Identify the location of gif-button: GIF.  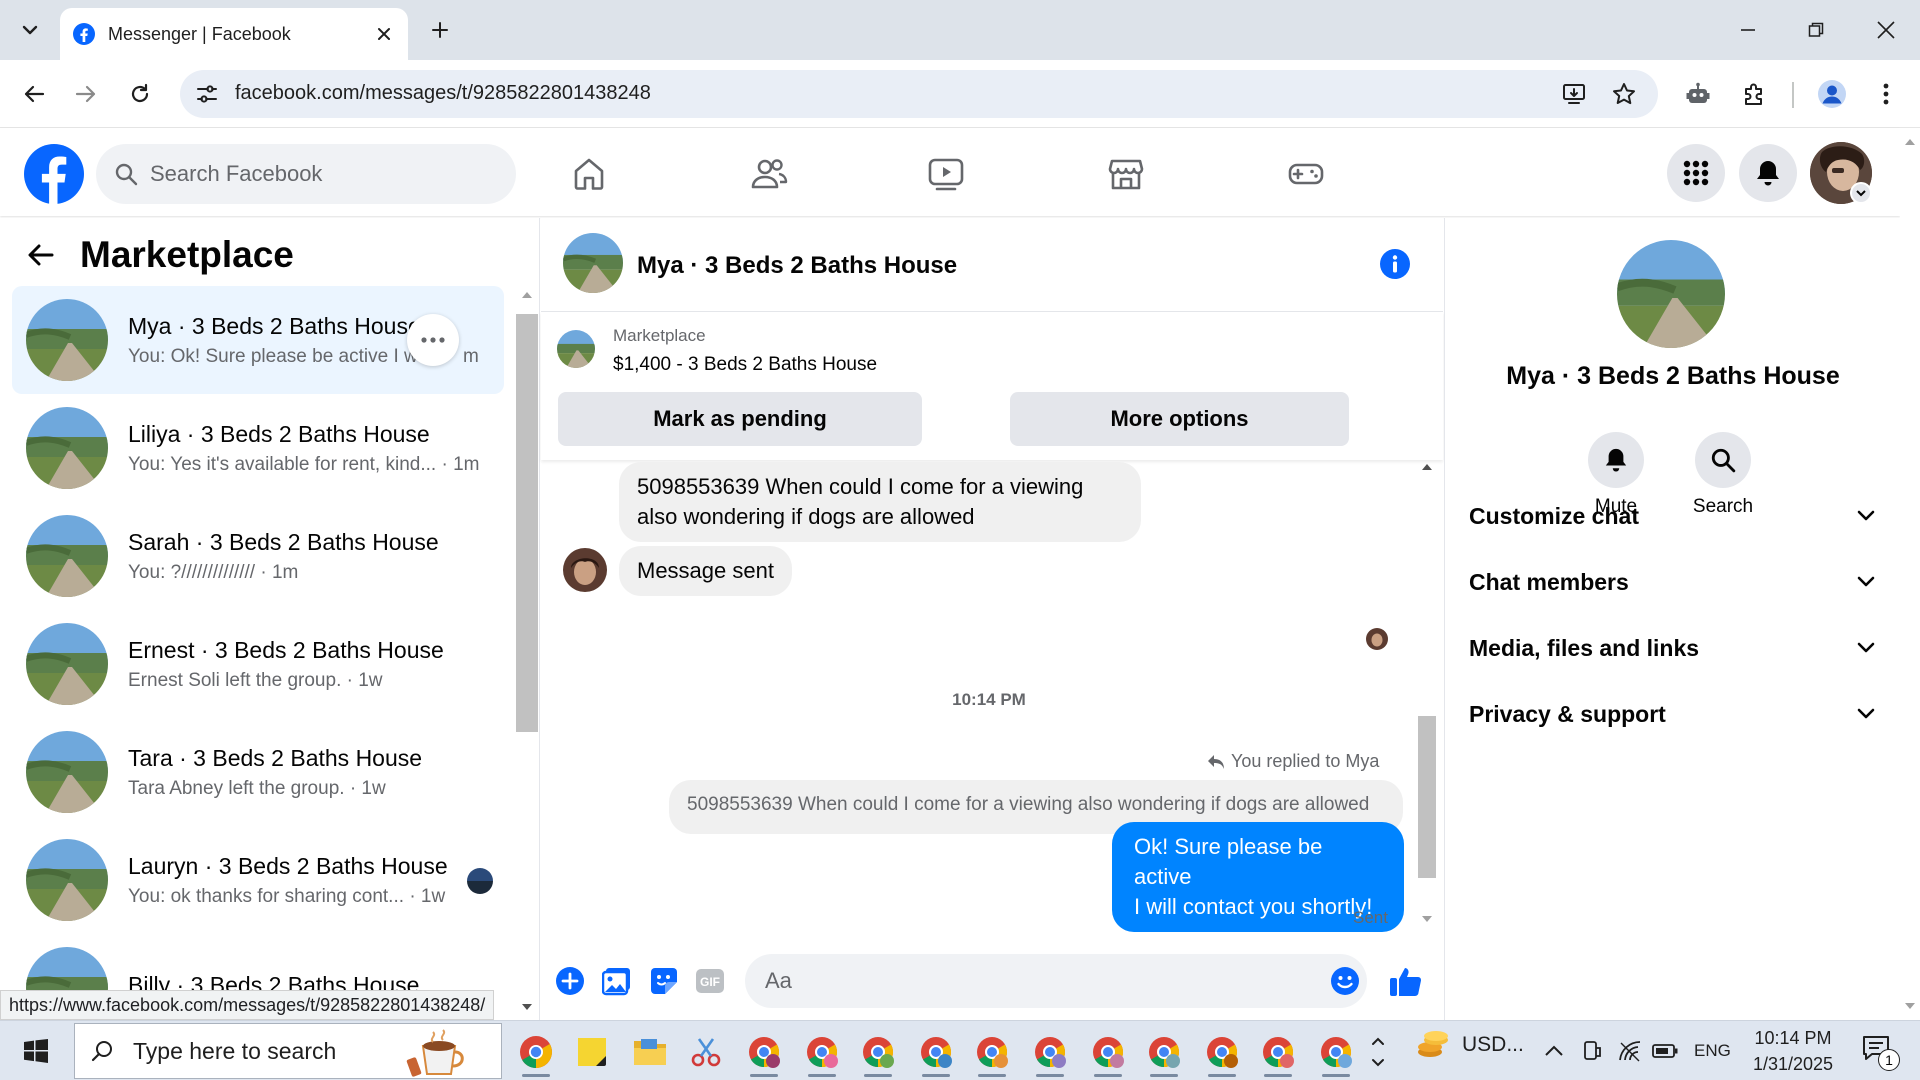
(710, 981).